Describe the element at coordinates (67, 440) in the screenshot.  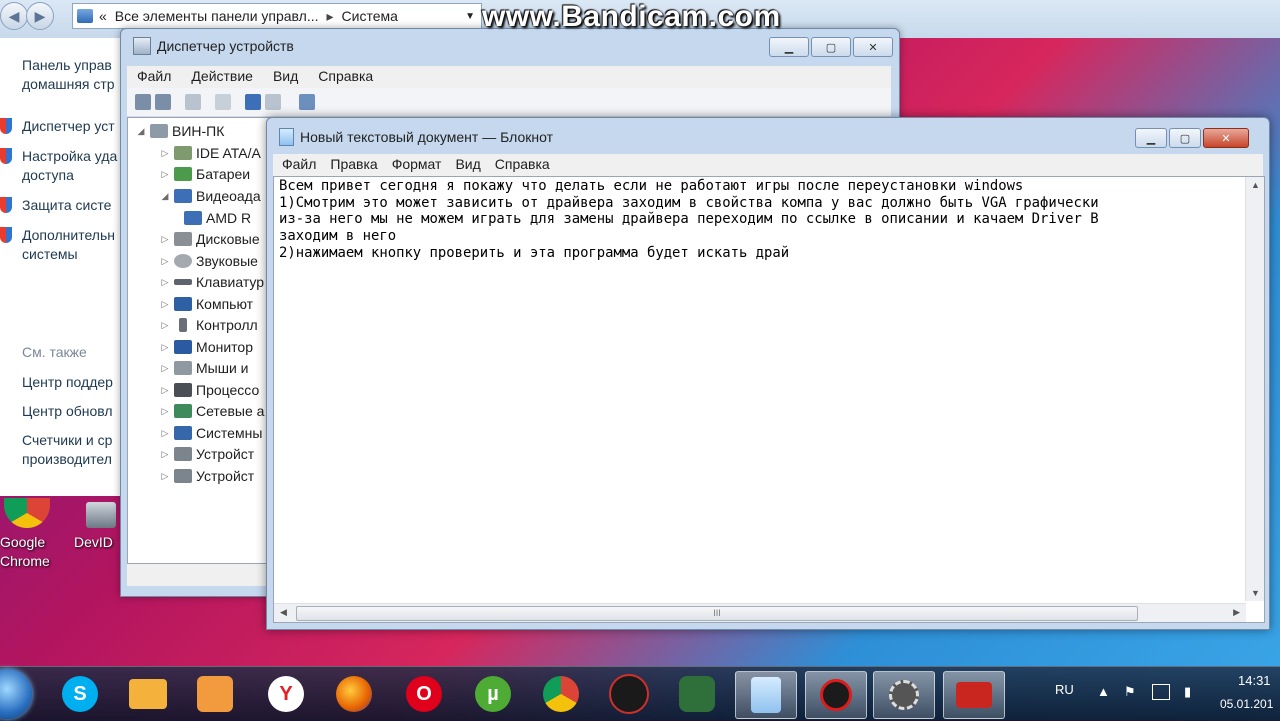
I see `sidebar-link-performance: Счетчики и ср` at that location.